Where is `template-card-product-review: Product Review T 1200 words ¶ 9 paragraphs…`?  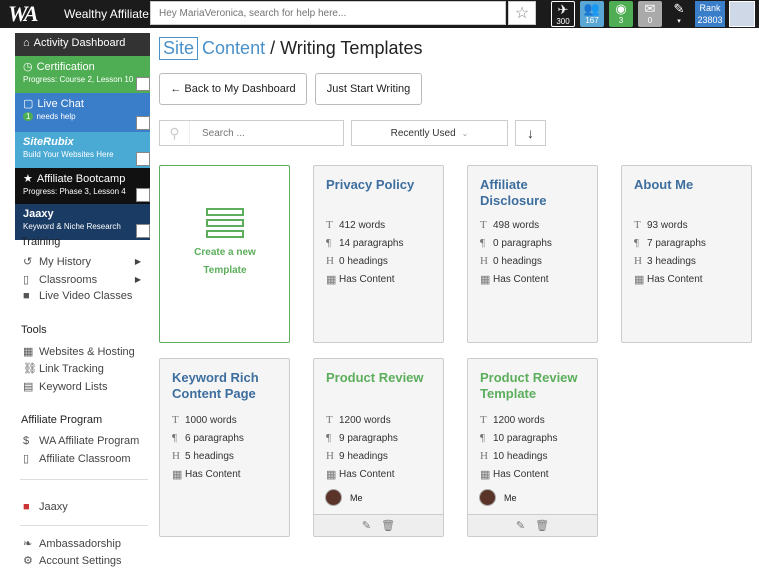
template-card-product-review: Product Review T 1200 words ¶ 9 paragraphs… is located at coordinates (378, 447).